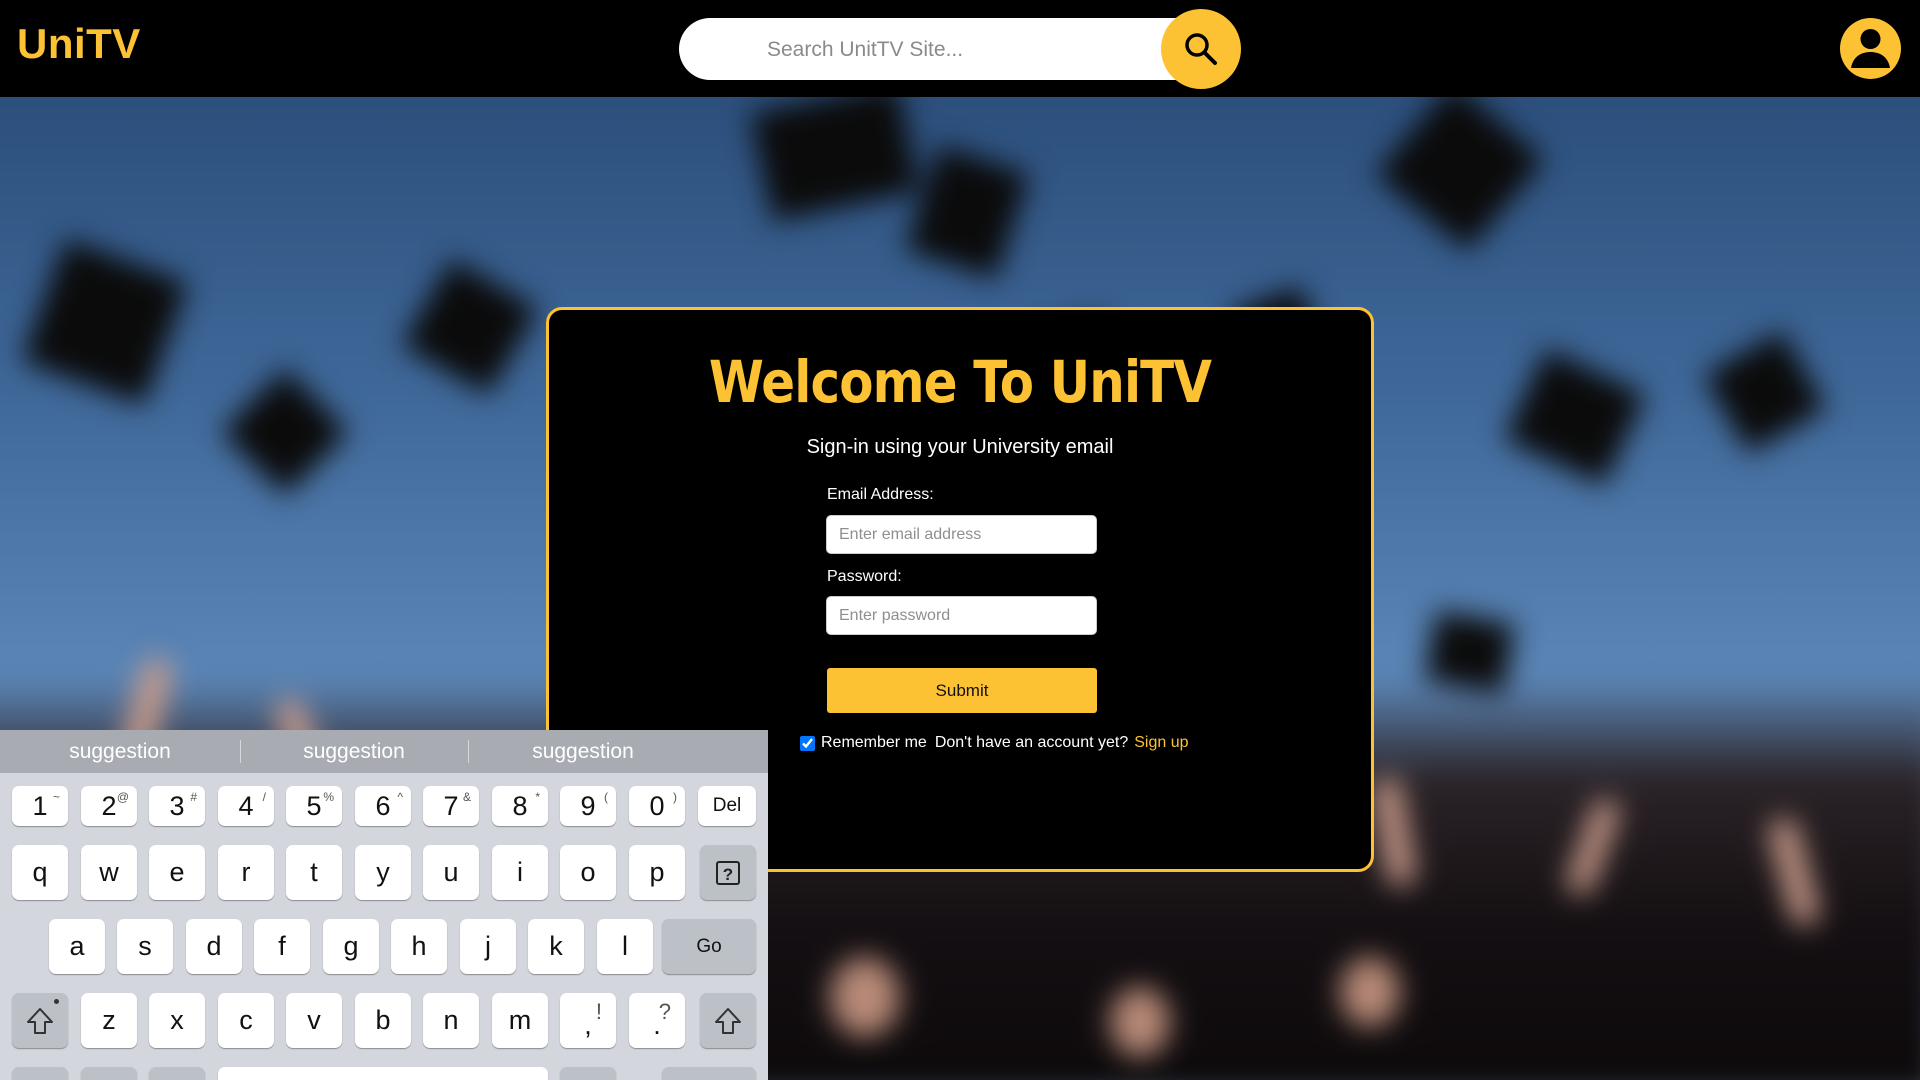 The width and height of the screenshot is (1920, 1080). I want to click on key-4: 4/, so click(246, 806).